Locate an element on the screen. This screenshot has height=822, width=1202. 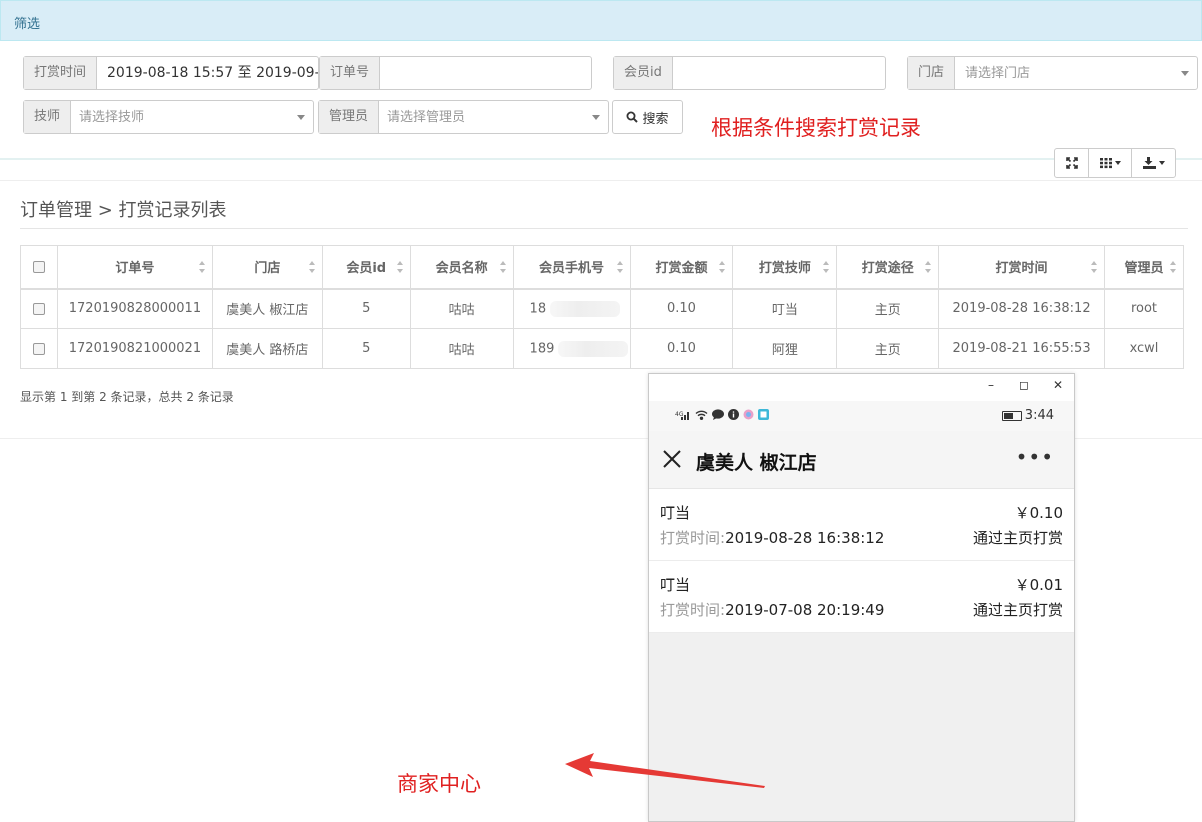
svg-text: 4G is located at coordinates (679, 414).